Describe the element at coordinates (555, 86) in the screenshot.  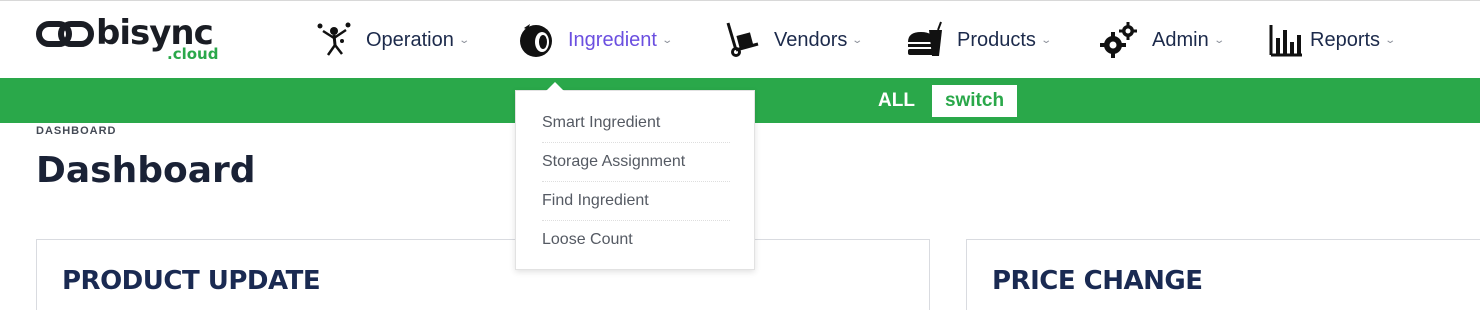
I see `dropdown-arrow` at that location.